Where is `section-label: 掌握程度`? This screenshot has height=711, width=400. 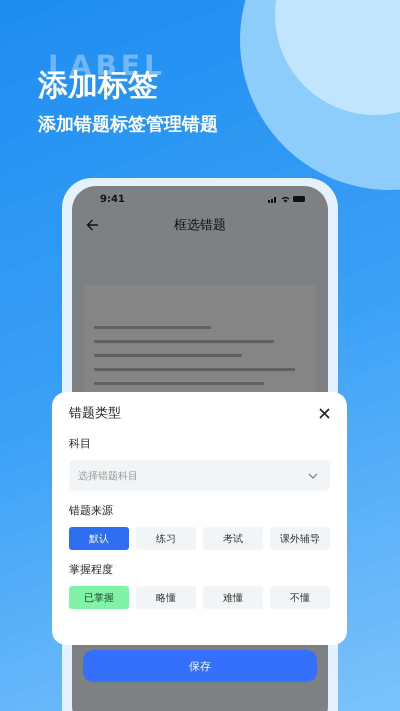
section-label: 掌握程度 is located at coordinates (91, 570).